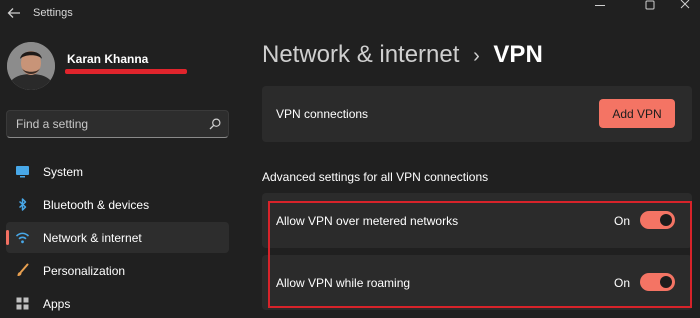  What do you see at coordinates (63, 172) in the screenshot?
I see `sidebar-item-label: System` at bounding box center [63, 172].